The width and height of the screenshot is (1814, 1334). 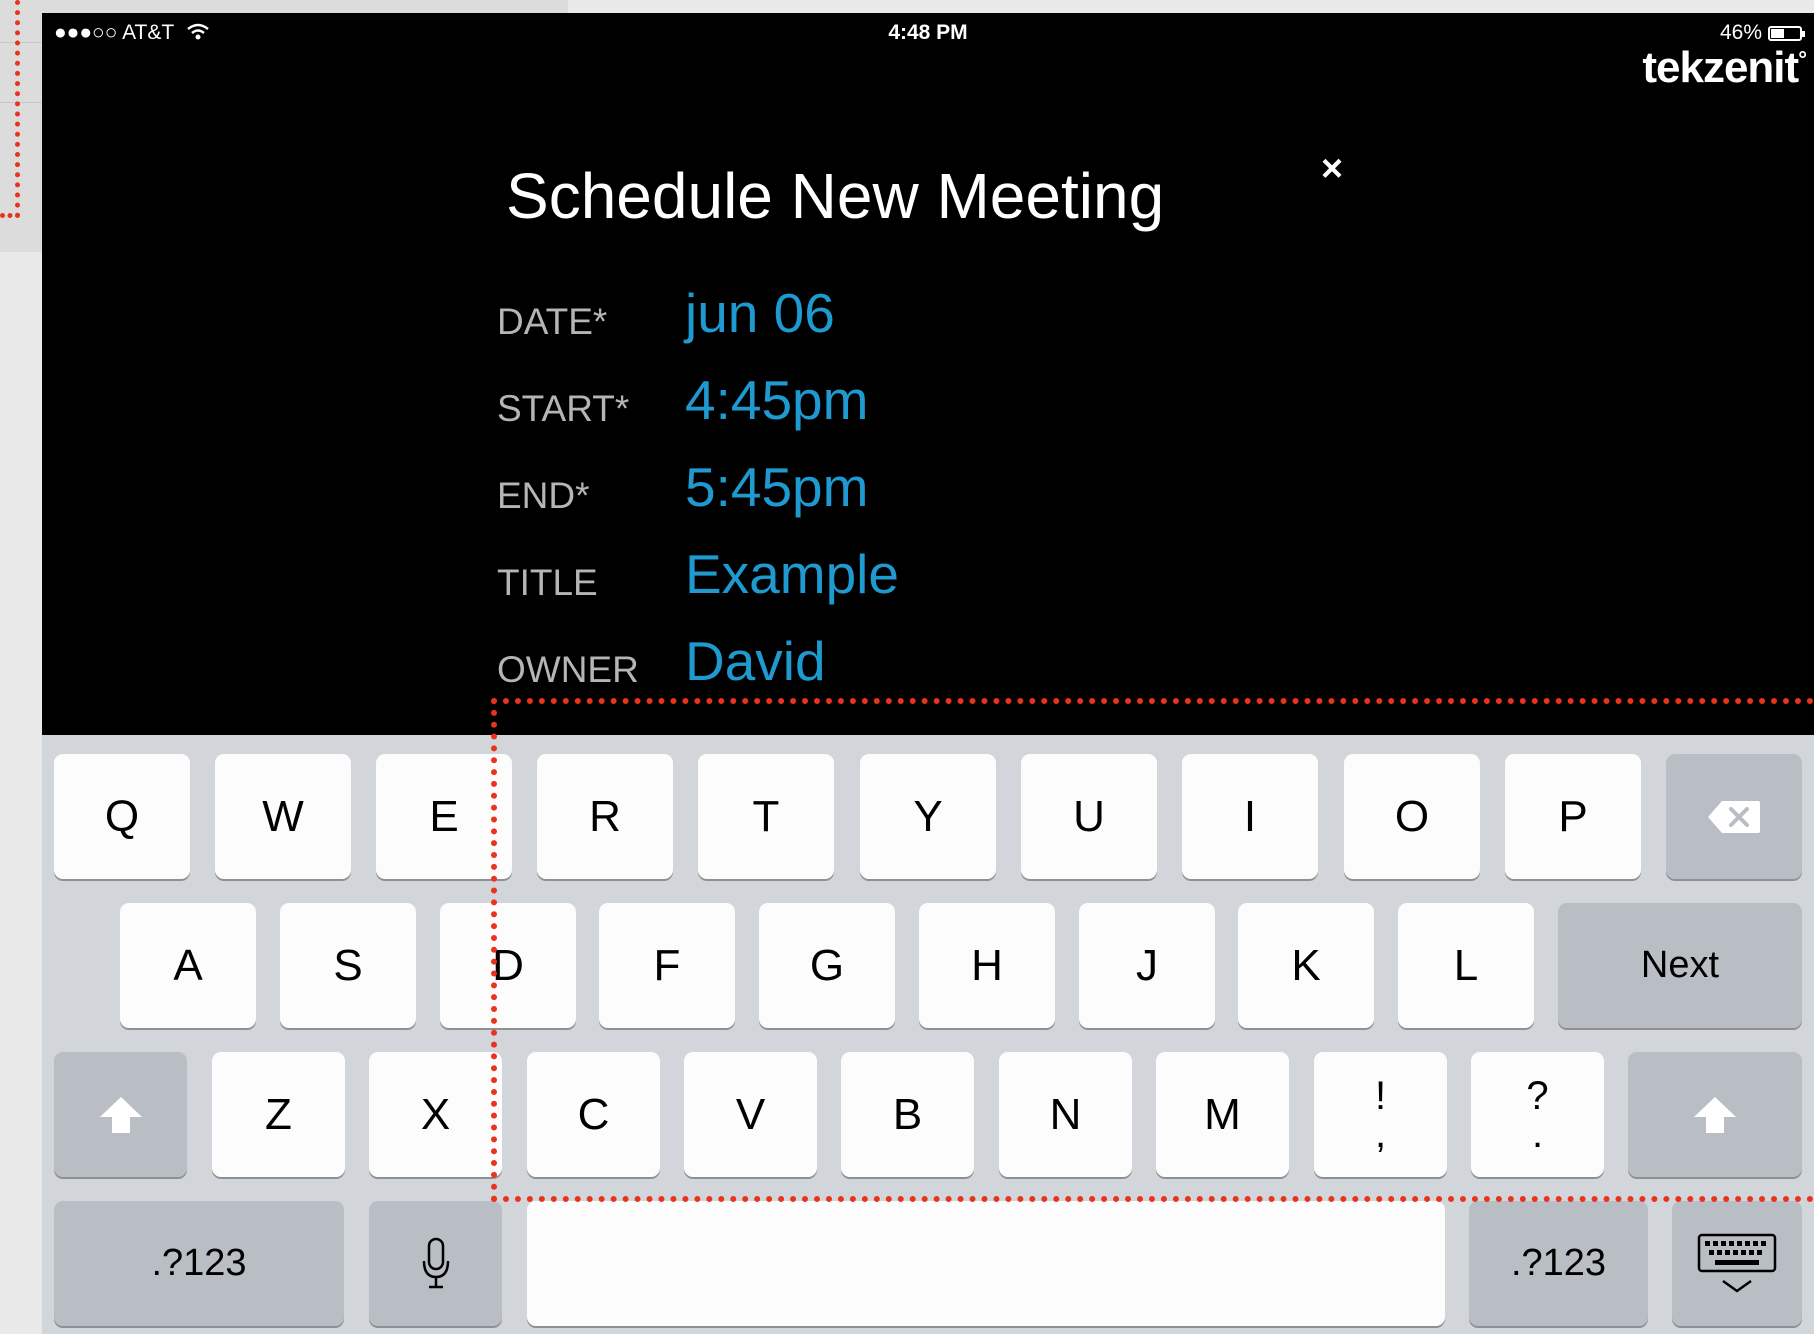 I want to click on numbers-key-left: .?123, so click(x=199, y=1263).